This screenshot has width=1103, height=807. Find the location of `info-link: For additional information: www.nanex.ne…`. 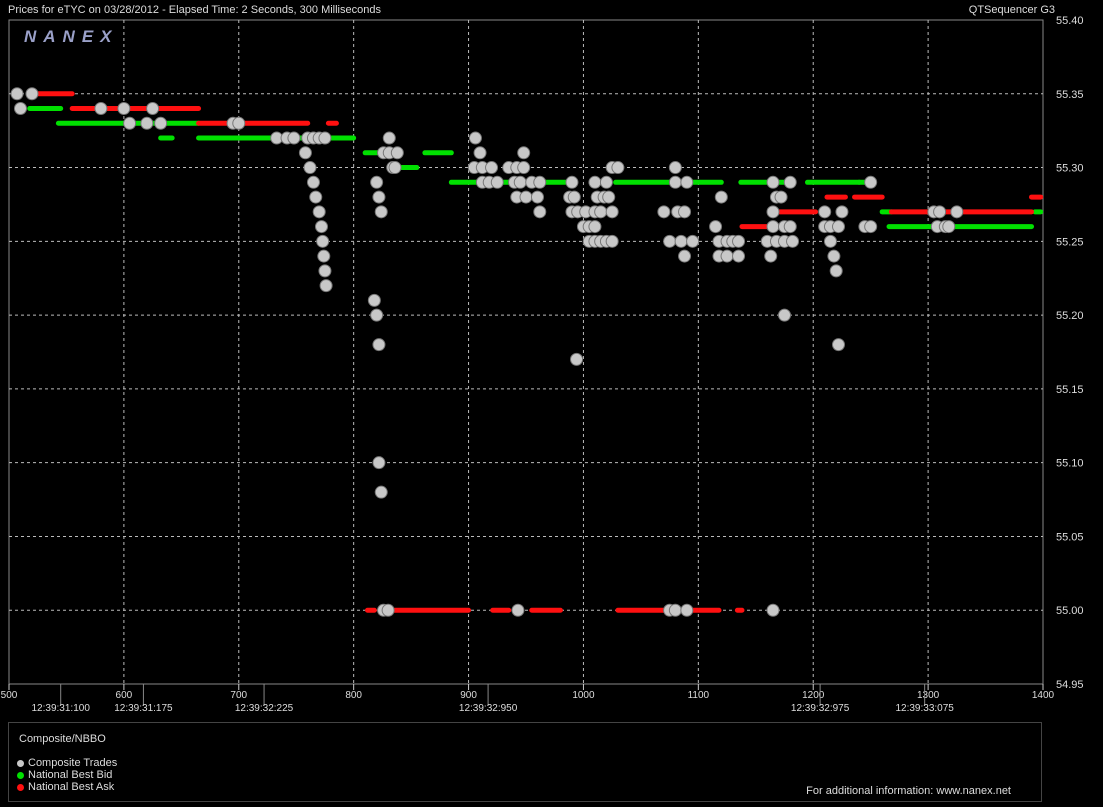

info-link: For additional information: www.nanex.ne… is located at coordinates (908, 791).